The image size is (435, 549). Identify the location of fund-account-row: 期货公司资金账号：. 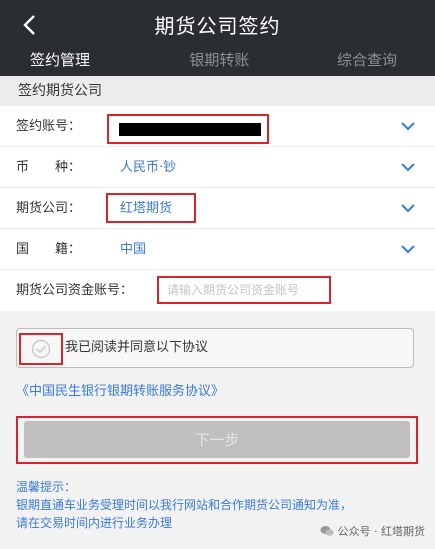
(217, 290).